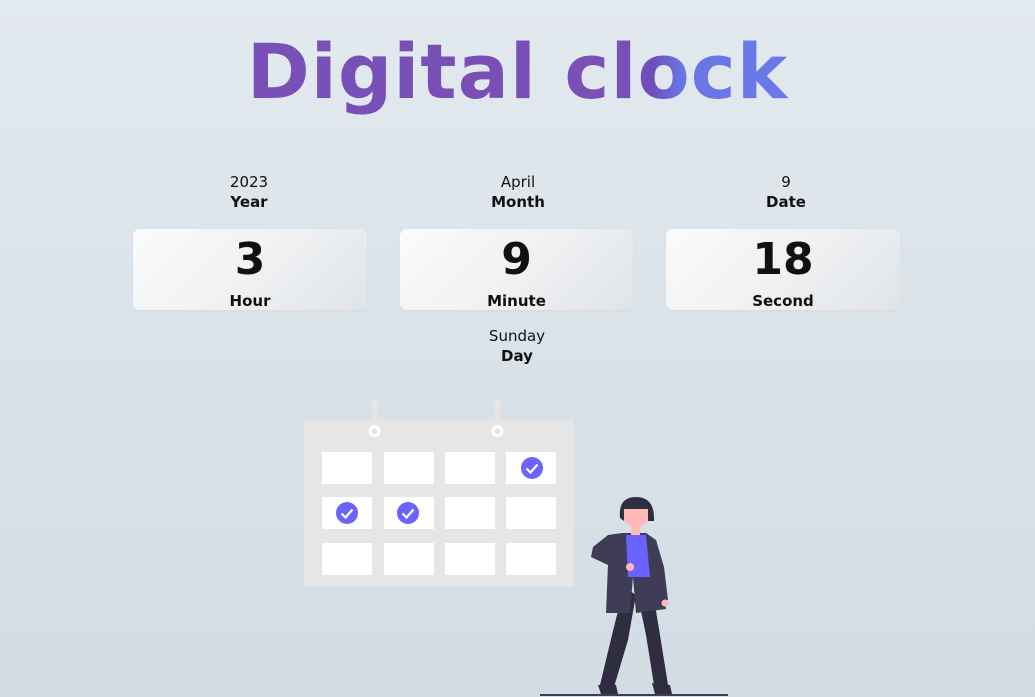 The height and width of the screenshot is (697, 1035). What do you see at coordinates (517, 346) in the screenshot?
I see `day-info: Sunday Day` at bounding box center [517, 346].